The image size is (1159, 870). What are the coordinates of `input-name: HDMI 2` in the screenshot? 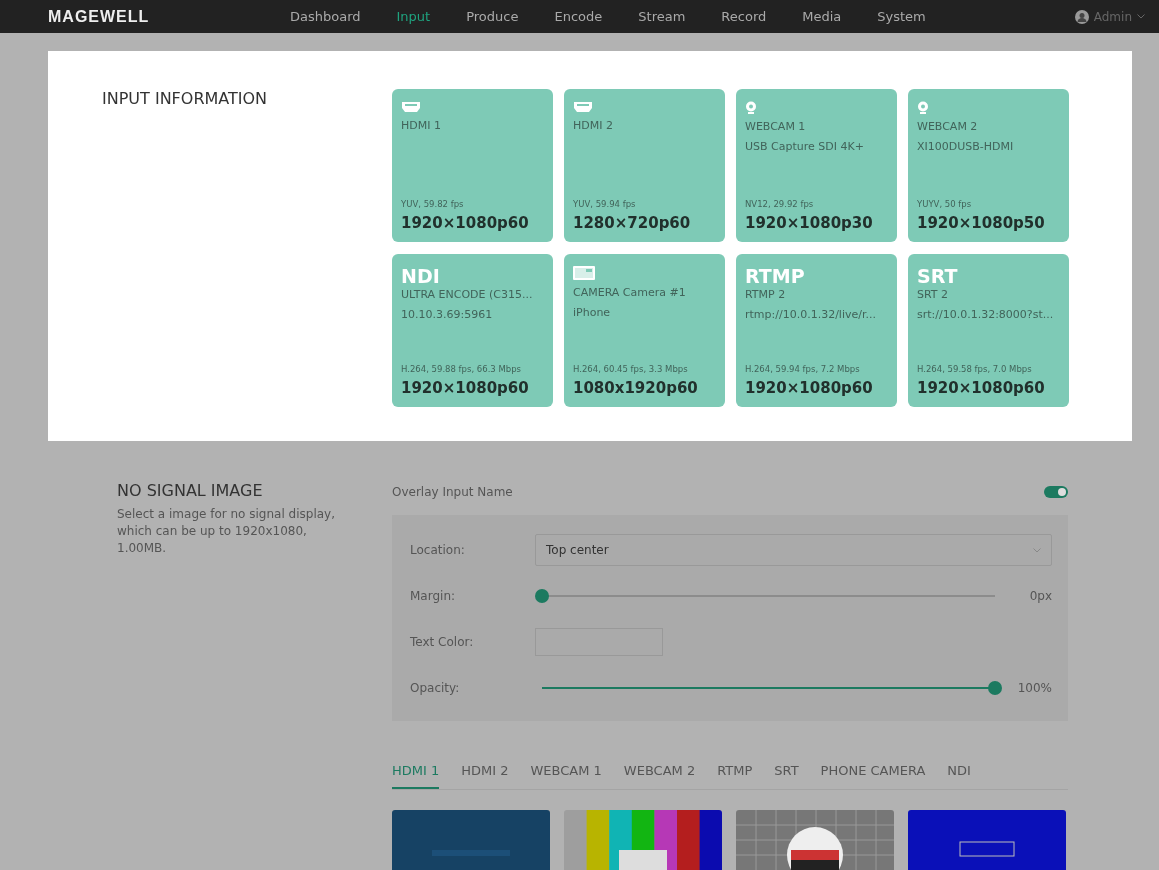 It's located at (593, 126).